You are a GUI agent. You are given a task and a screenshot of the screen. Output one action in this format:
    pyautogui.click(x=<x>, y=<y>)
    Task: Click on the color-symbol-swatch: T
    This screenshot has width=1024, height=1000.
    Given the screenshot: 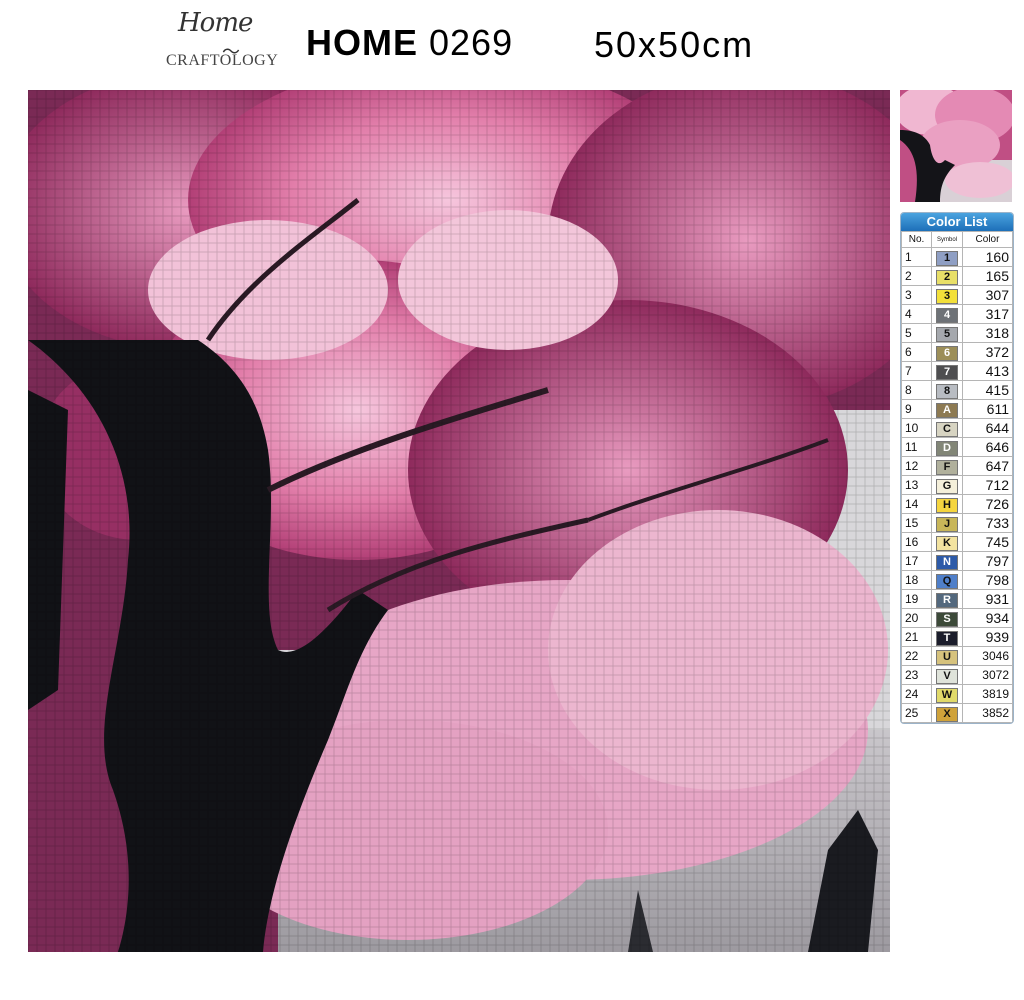 What is the action you would take?
    pyautogui.click(x=947, y=638)
    